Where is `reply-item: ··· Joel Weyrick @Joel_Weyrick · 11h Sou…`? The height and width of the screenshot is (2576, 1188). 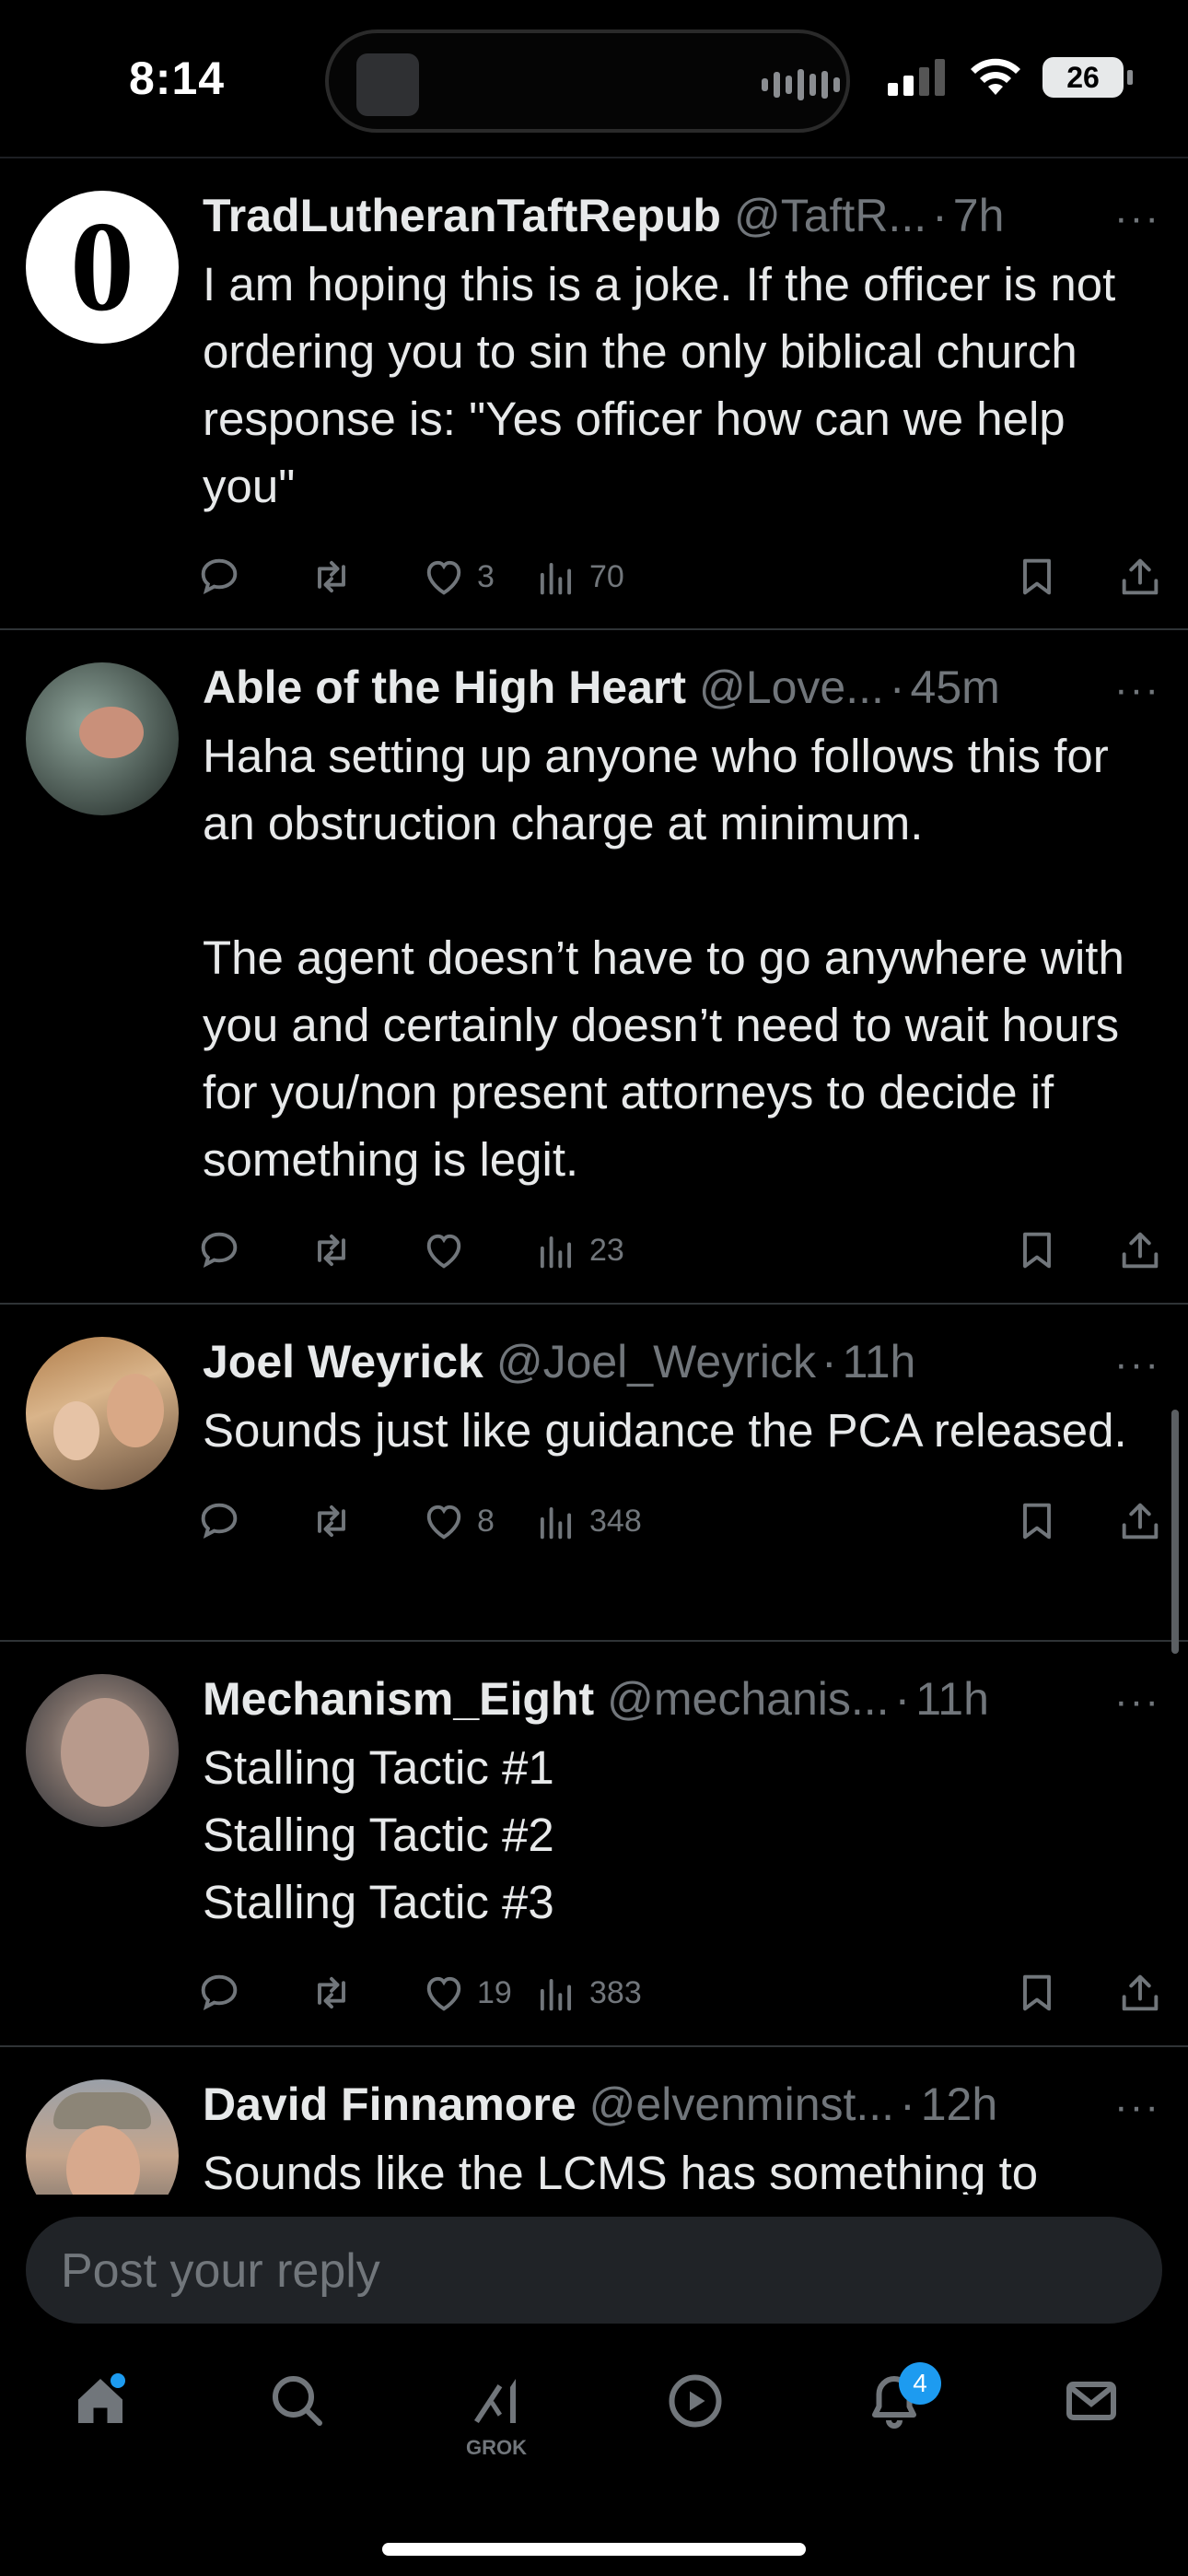 reply-item: ··· Joel Weyrick @Joel_Weyrick · 11h Sou… is located at coordinates (594, 1473).